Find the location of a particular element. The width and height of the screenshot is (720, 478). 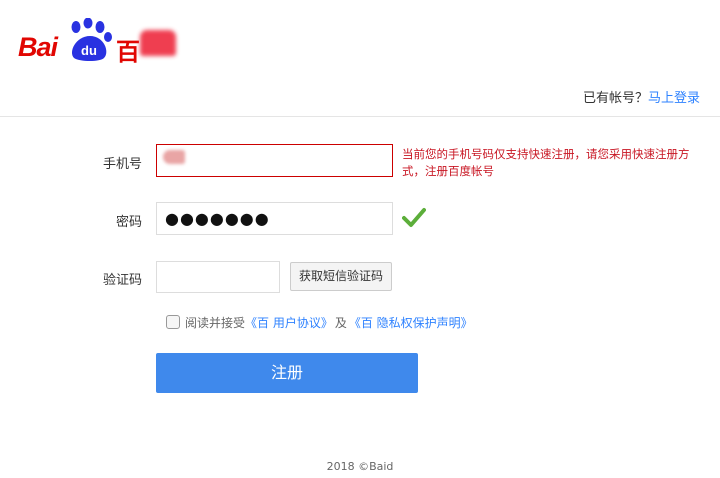

phone-input is located at coordinates (274, 160).